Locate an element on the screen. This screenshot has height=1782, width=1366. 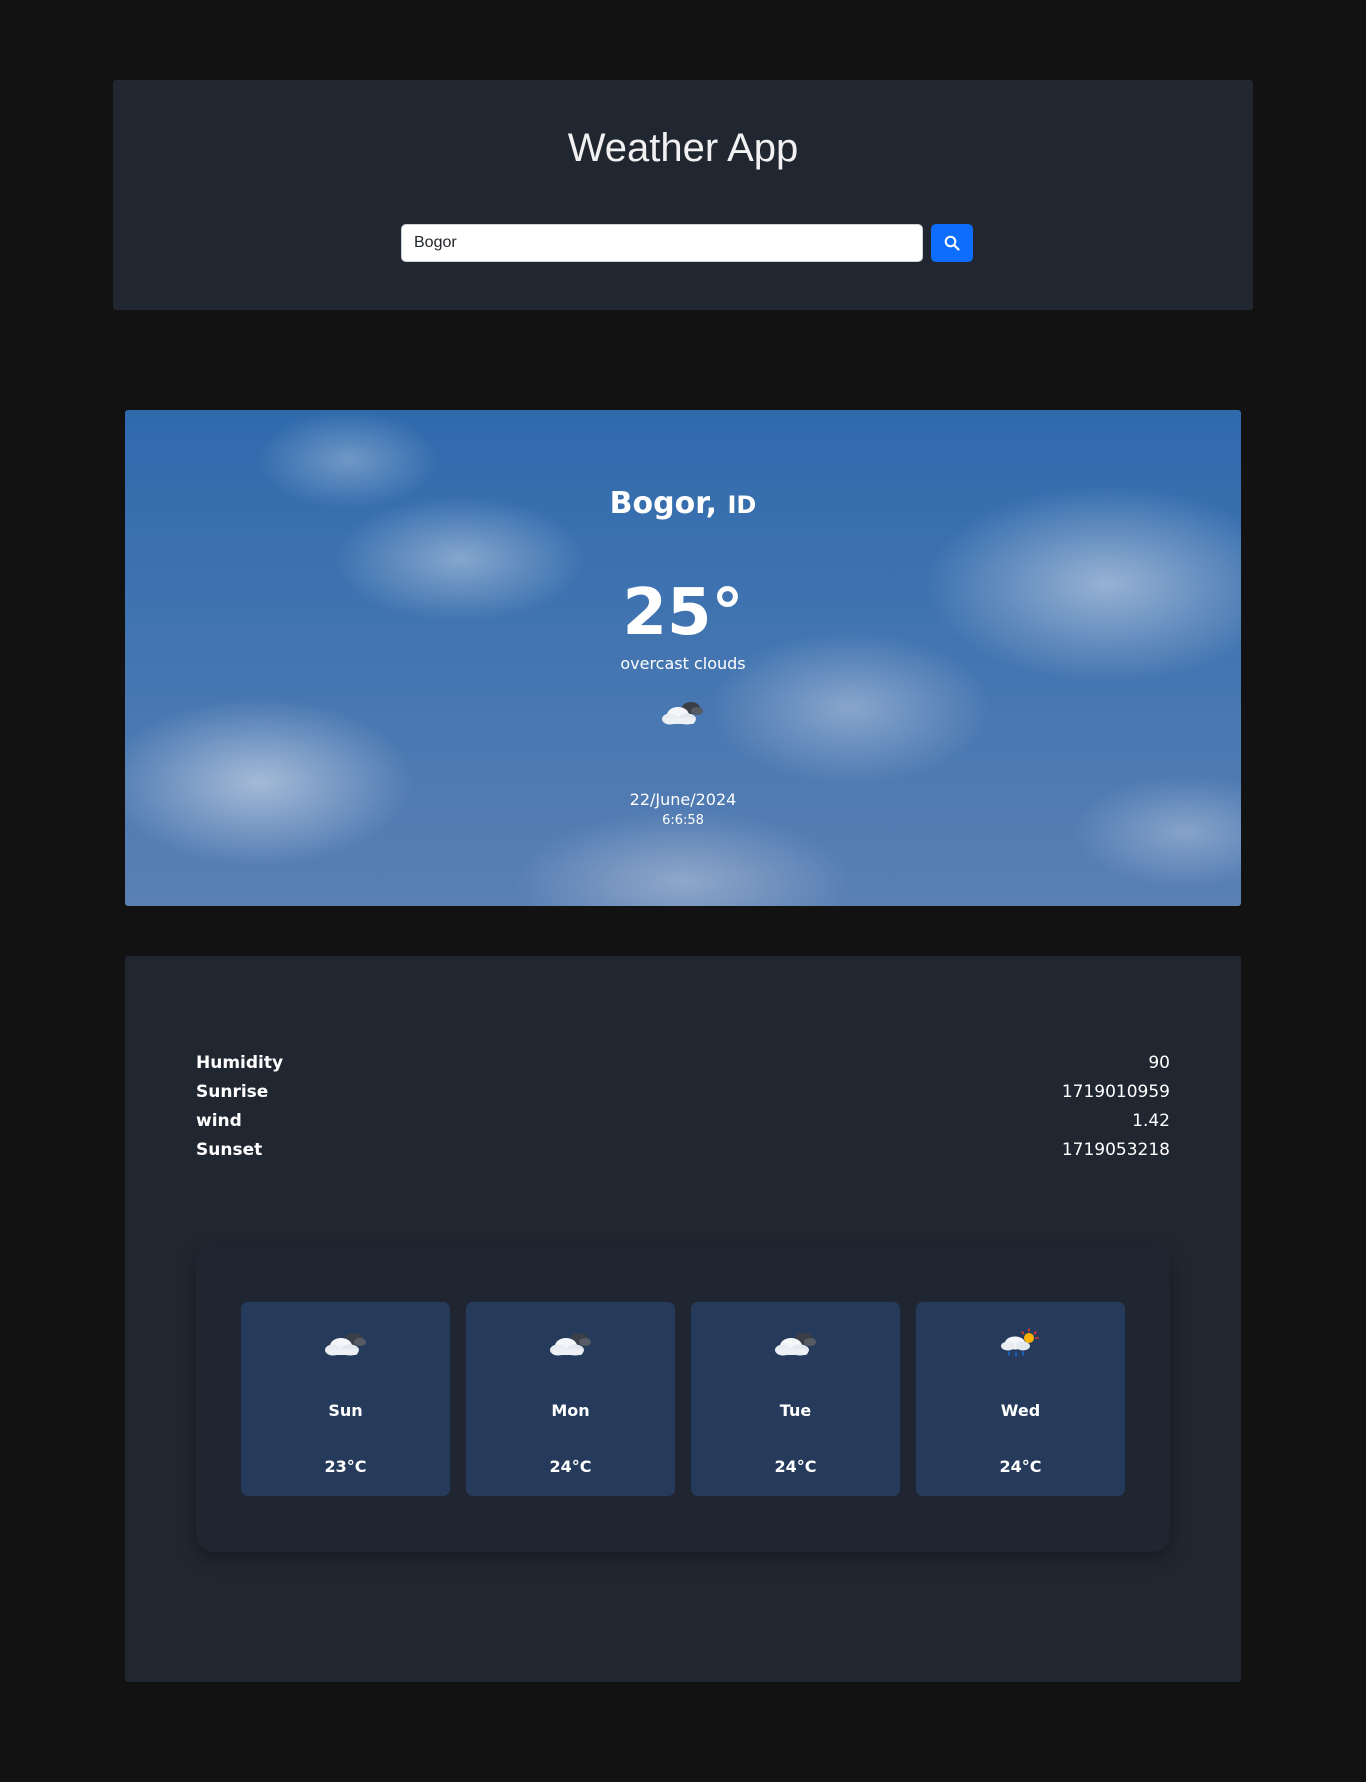
header-panel: Weather App is located at coordinates (683, 195).